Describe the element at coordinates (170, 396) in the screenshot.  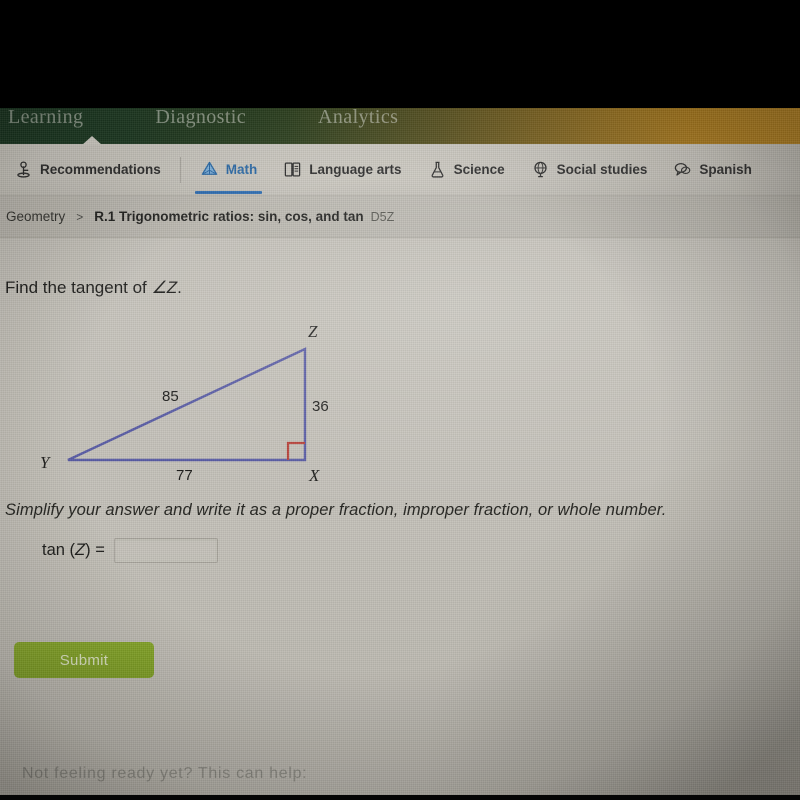
I see `side-label-hypotenuse: 85` at that location.